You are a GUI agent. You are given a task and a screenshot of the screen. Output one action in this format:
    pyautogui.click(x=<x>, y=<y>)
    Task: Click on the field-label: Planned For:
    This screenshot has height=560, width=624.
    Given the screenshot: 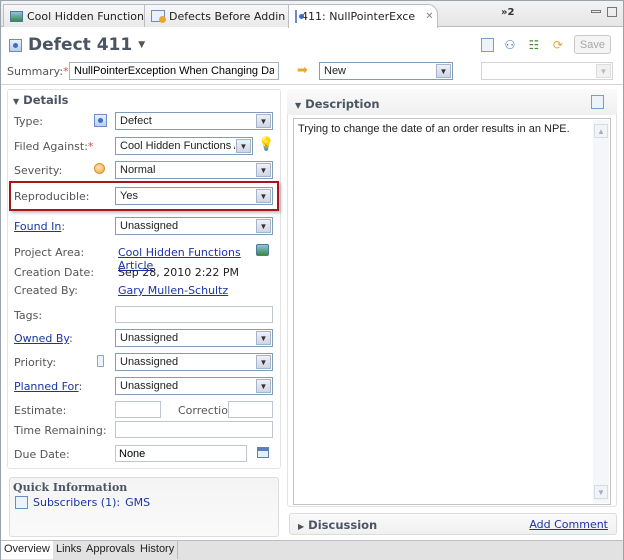 What is the action you would take?
    pyautogui.click(x=48, y=386)
    